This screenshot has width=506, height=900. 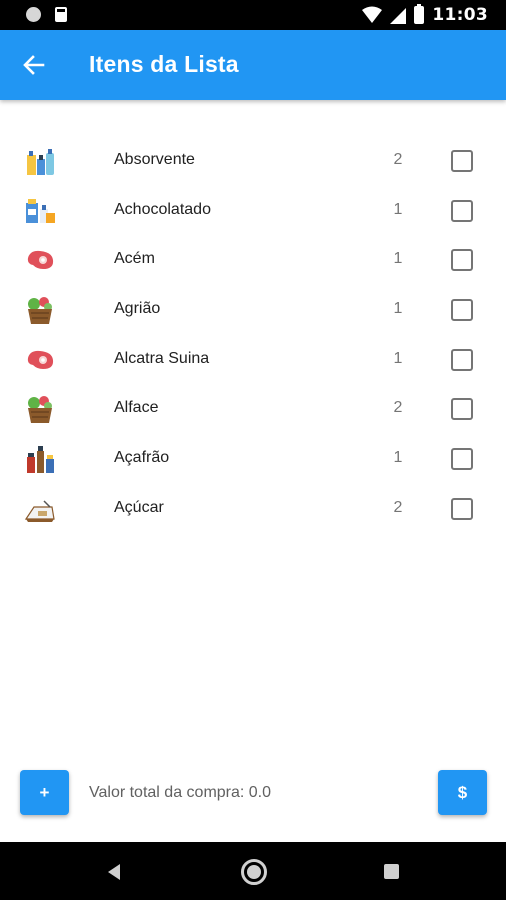 What do you see at coordinates (40, 162) in the screenshot?
I see `hygiene-products-icon` at bounding box center [40, 162].